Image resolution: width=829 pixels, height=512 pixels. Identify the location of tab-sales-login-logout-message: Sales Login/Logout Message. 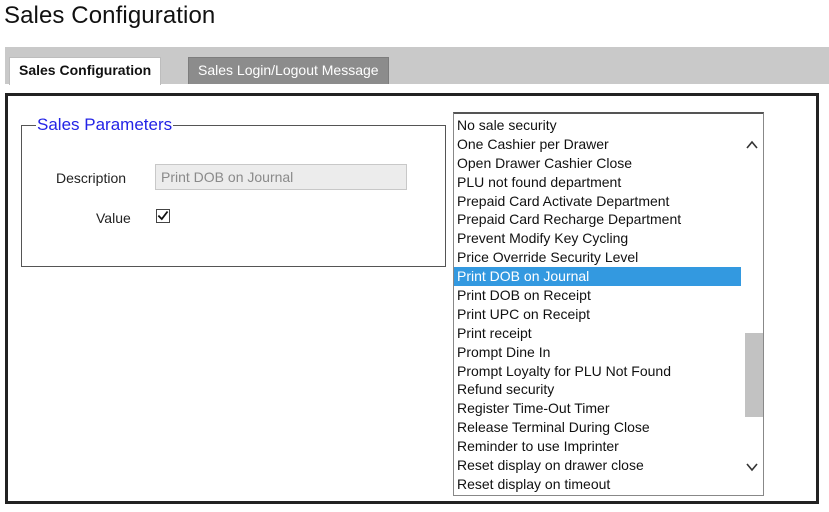
(288, 70).